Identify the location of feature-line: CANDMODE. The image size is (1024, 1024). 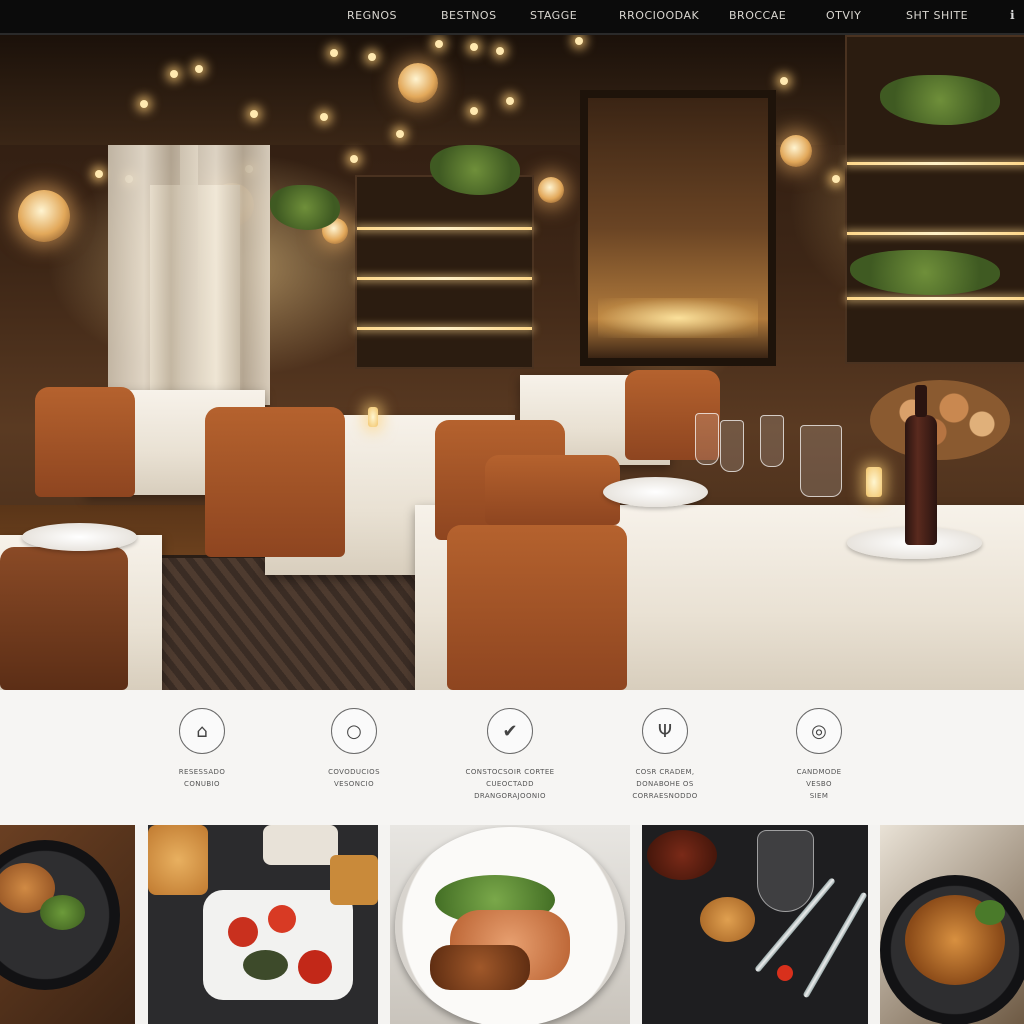
(819, 772).